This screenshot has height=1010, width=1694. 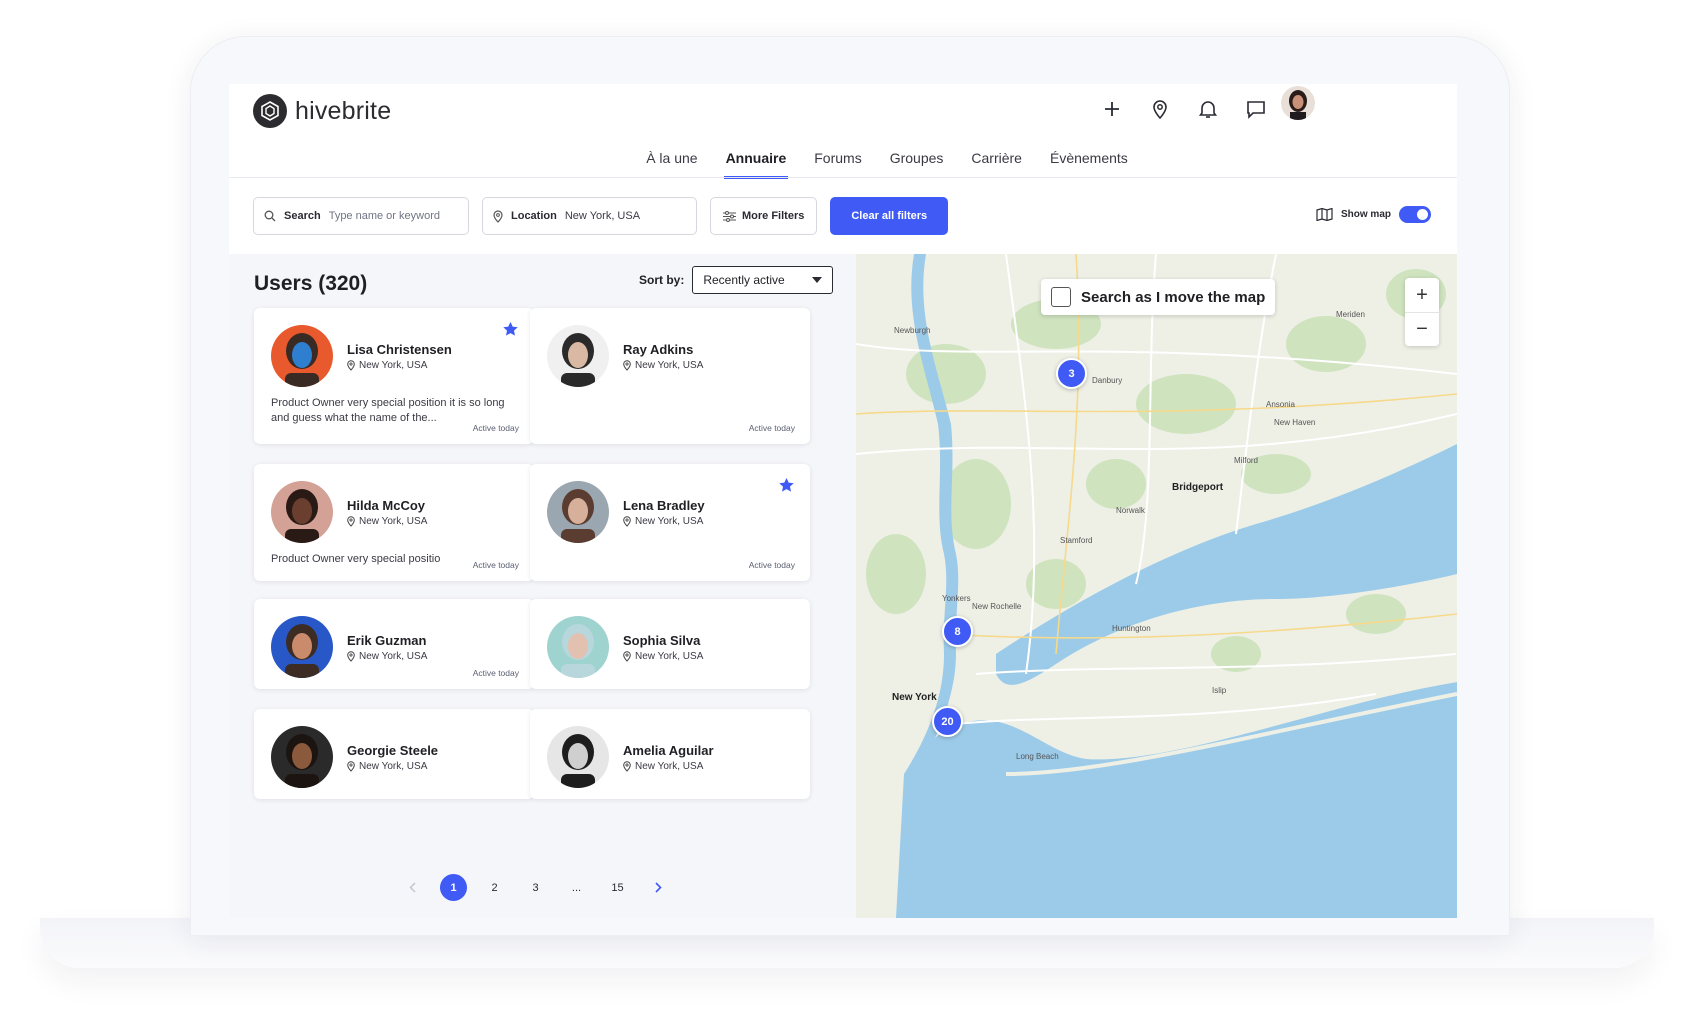 I want to click on nav-tab-1: Annuaire, so click(x=756, y=164).